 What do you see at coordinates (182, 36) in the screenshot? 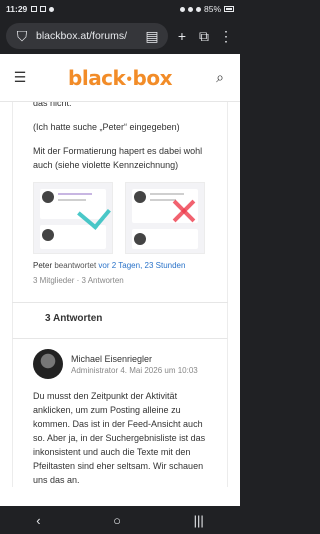
I see `new-tab-icon: +` at bounding box center [182, 36].